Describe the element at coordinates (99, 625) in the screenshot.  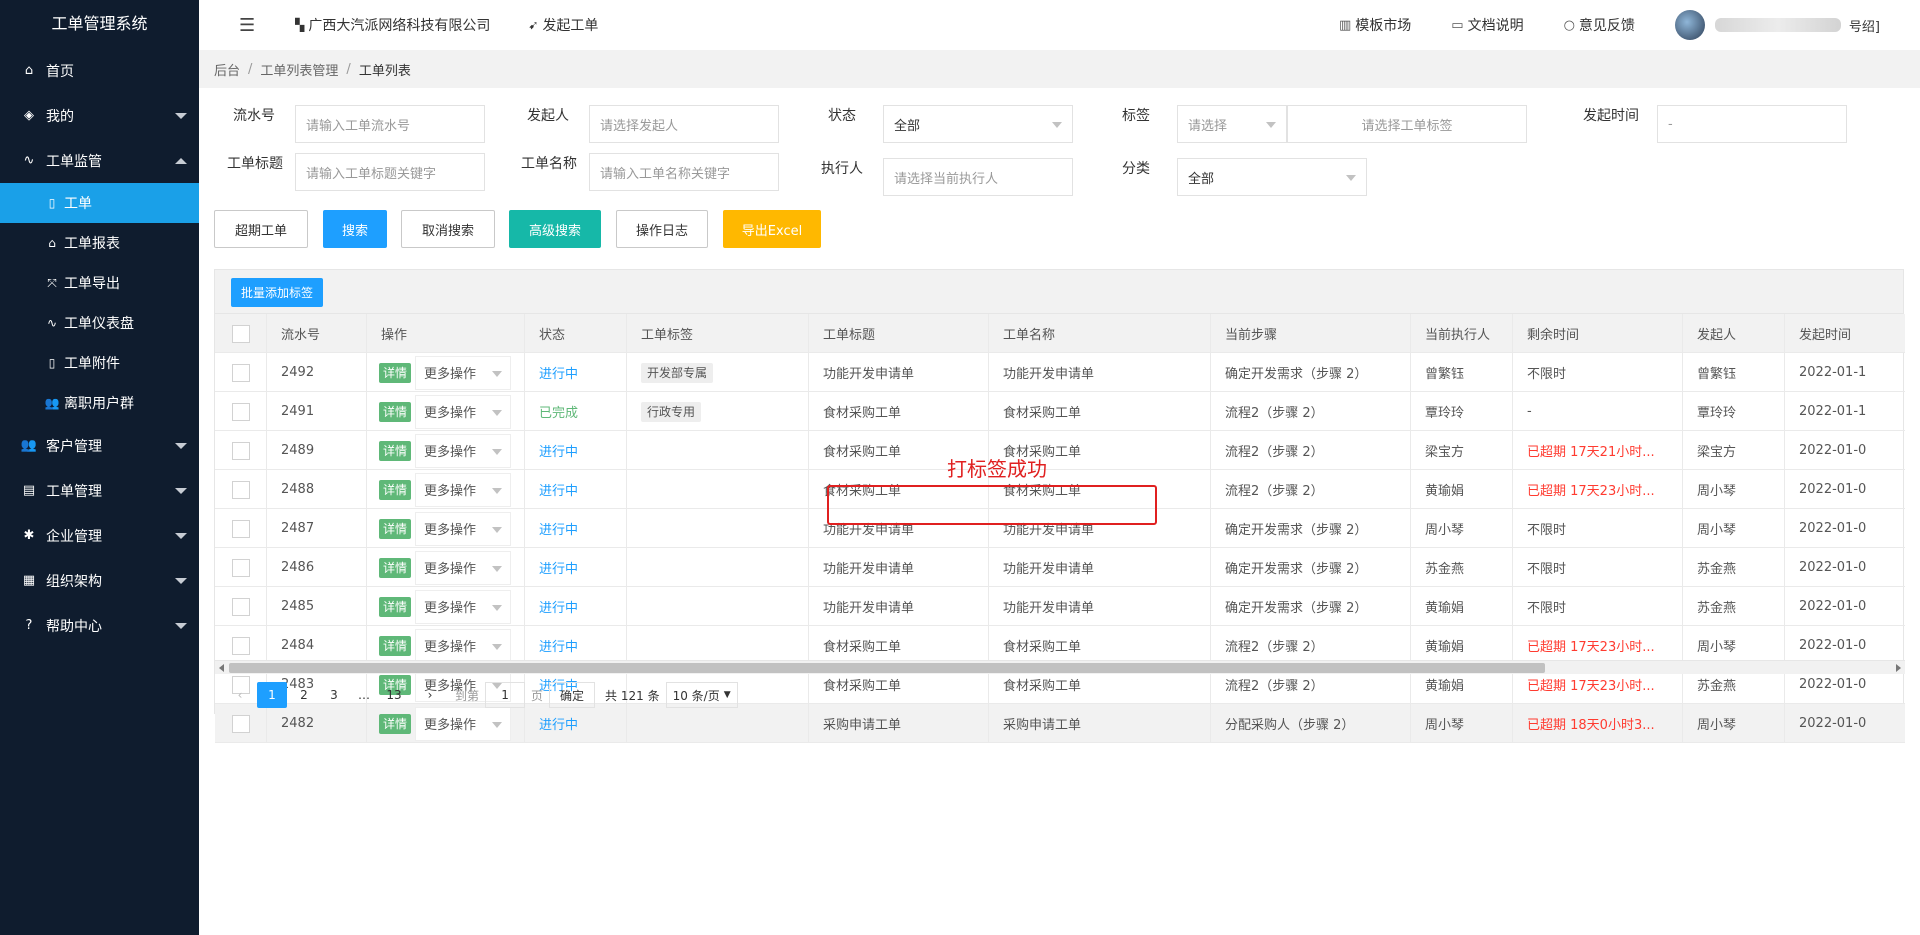
I see `sidebar-item-help: ? 帮助中心` at that location.